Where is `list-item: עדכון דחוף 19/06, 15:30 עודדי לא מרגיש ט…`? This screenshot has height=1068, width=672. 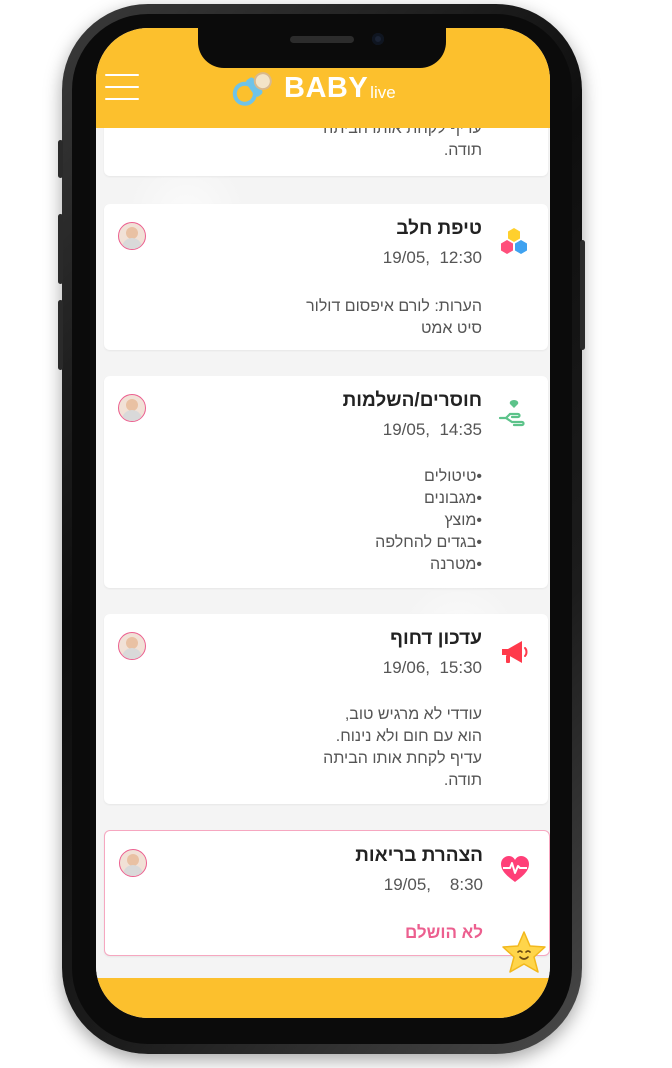 list-item: עדכון דחוף 19/06, 15:30 עודדי לא מרגיש ט… is located at coordinates (326, 709).